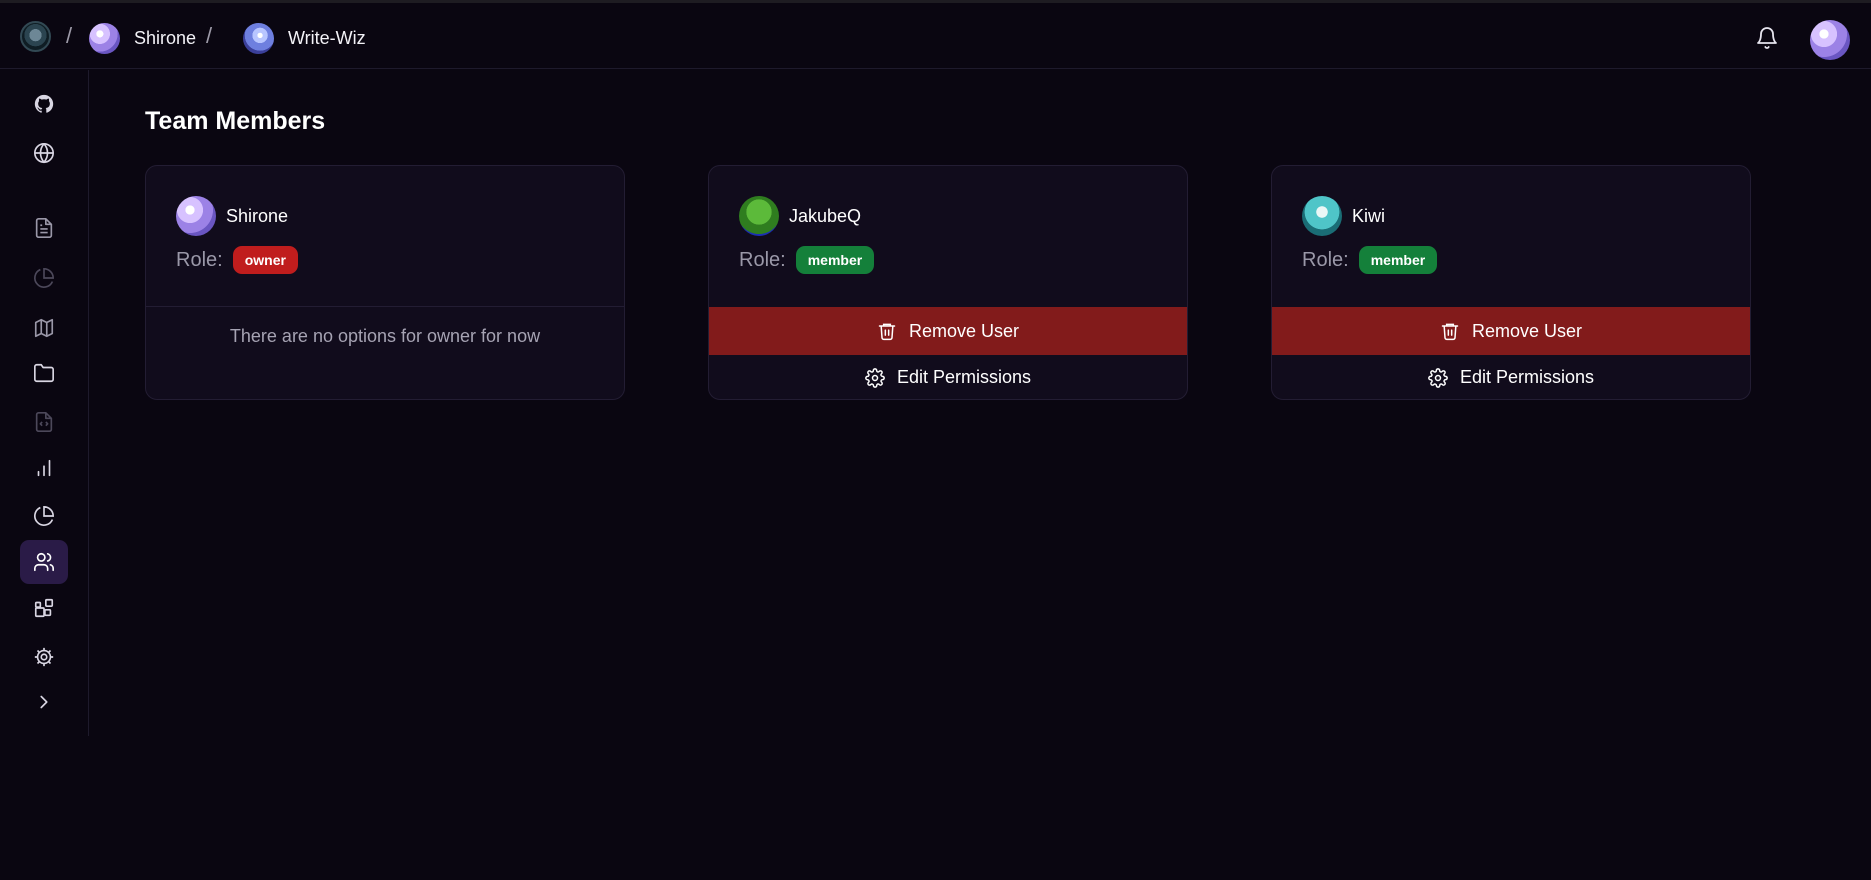 Image resolution: width=1871 pixels, height=880 pixels. I want to click on document-icon, so click(44, 228).